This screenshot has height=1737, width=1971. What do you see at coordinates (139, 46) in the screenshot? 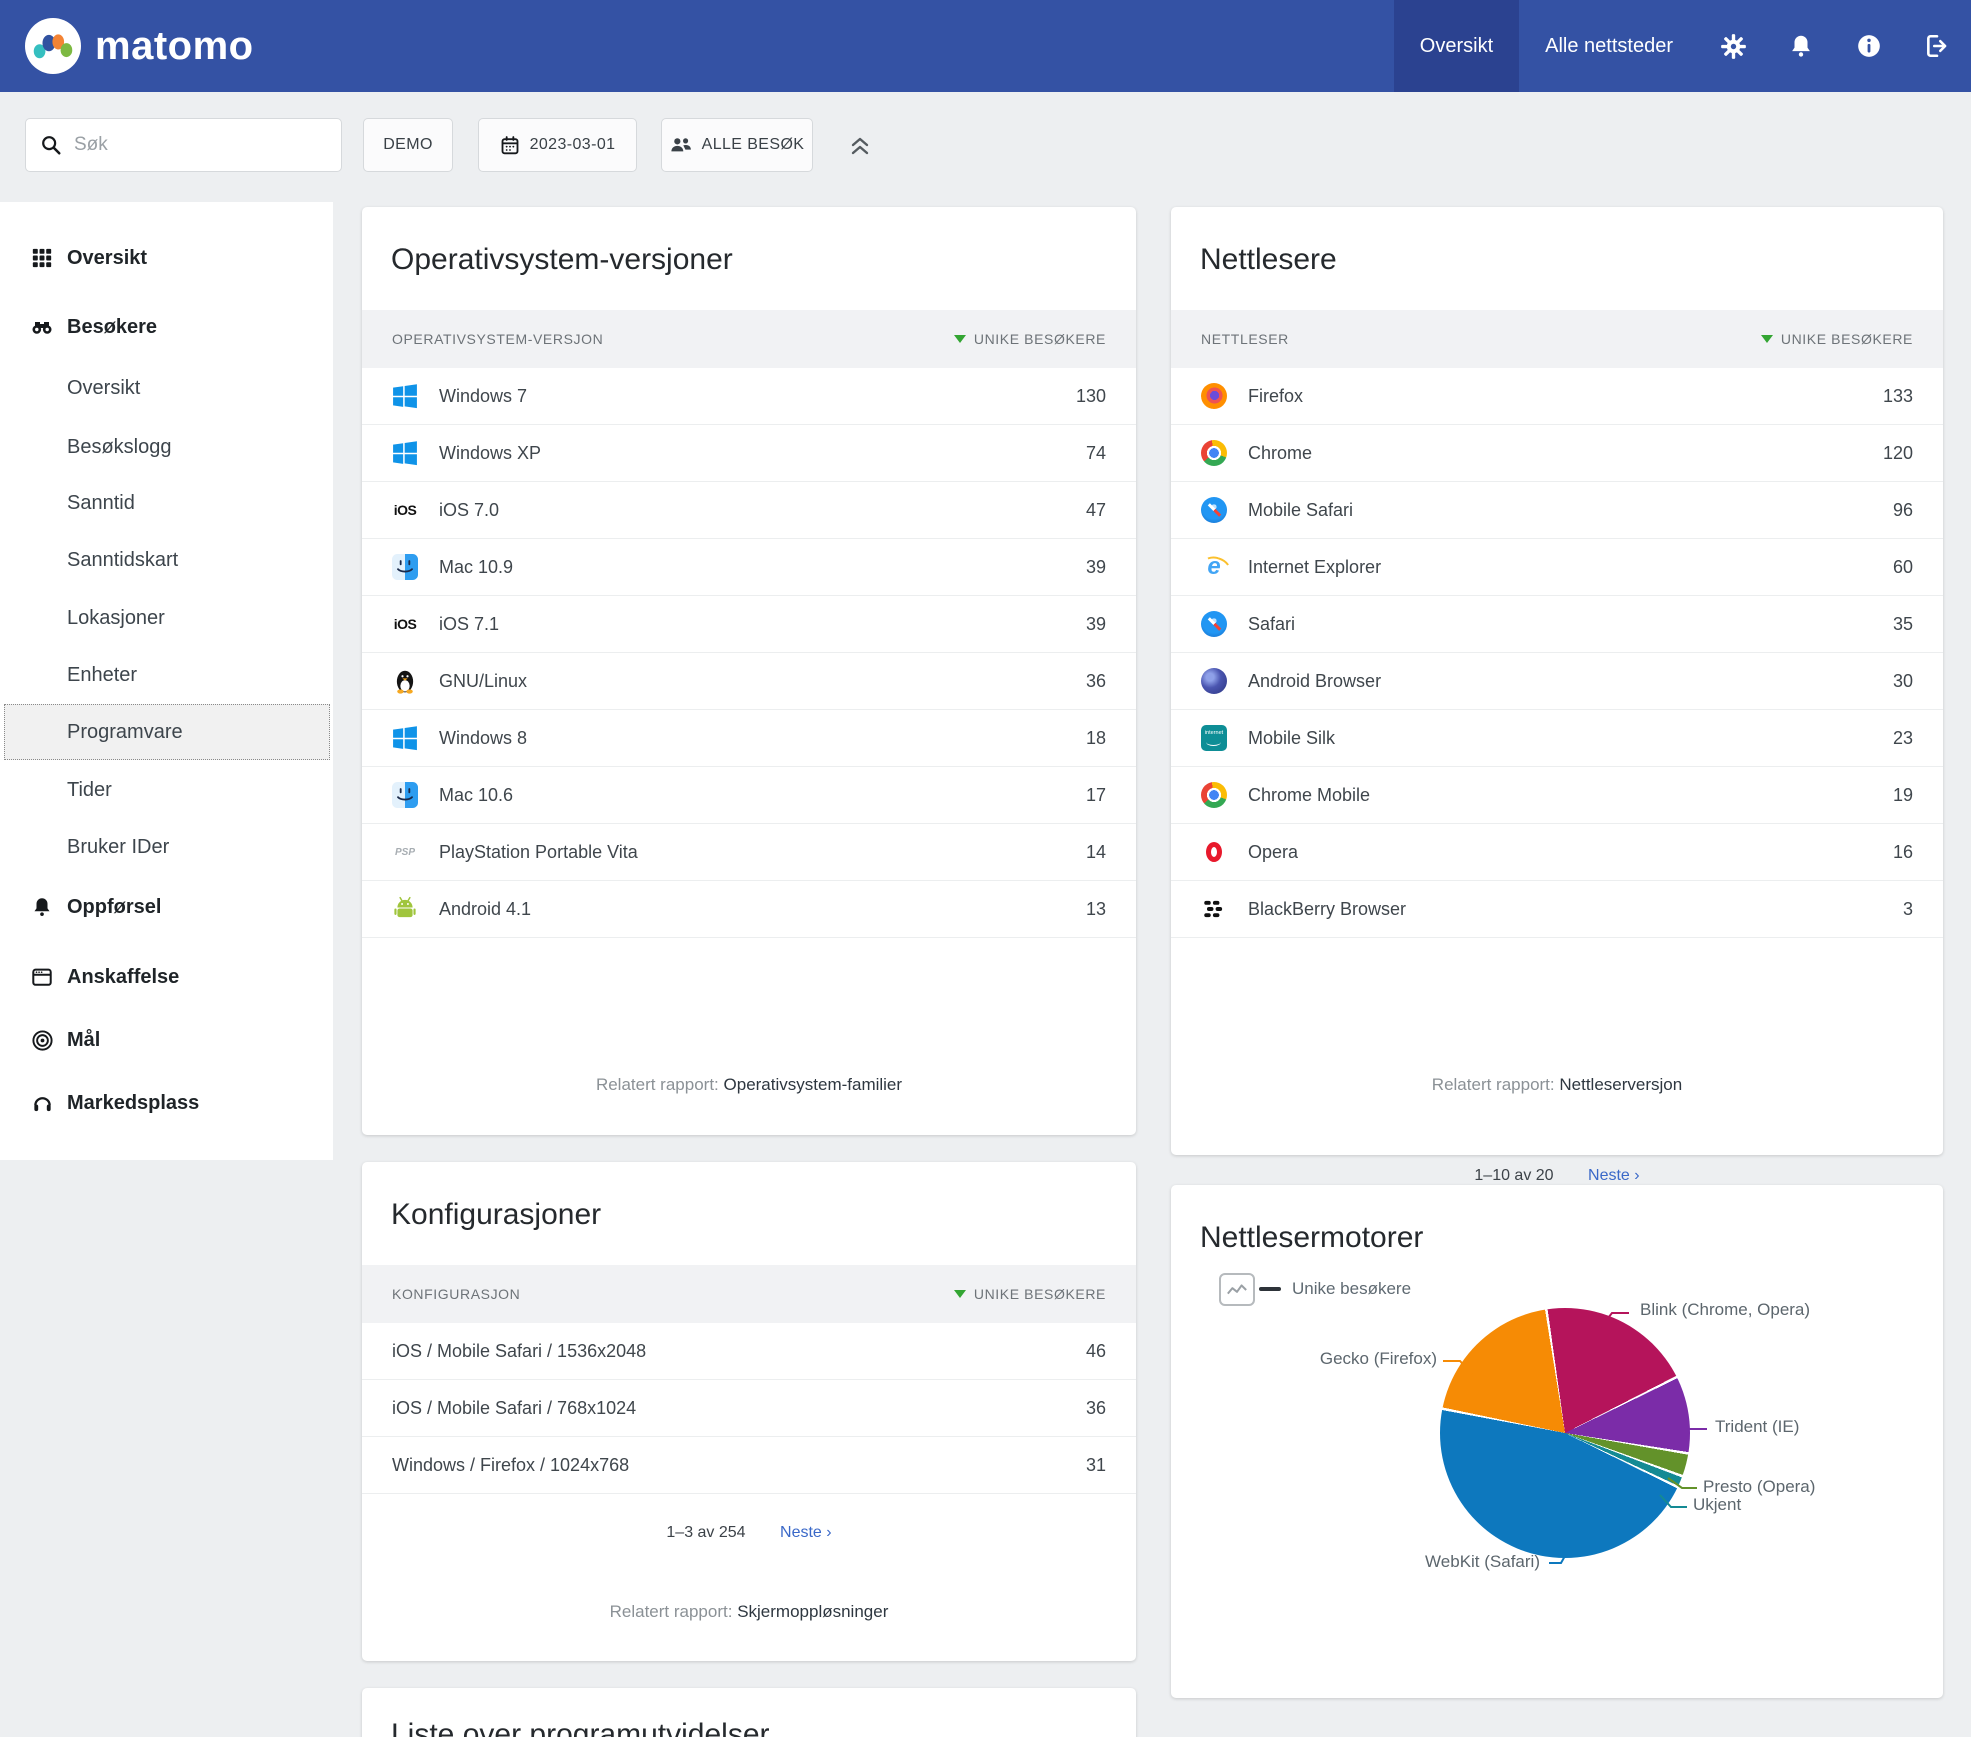
I see `matomo-logo: matomo` at bounding box center [139, 46].